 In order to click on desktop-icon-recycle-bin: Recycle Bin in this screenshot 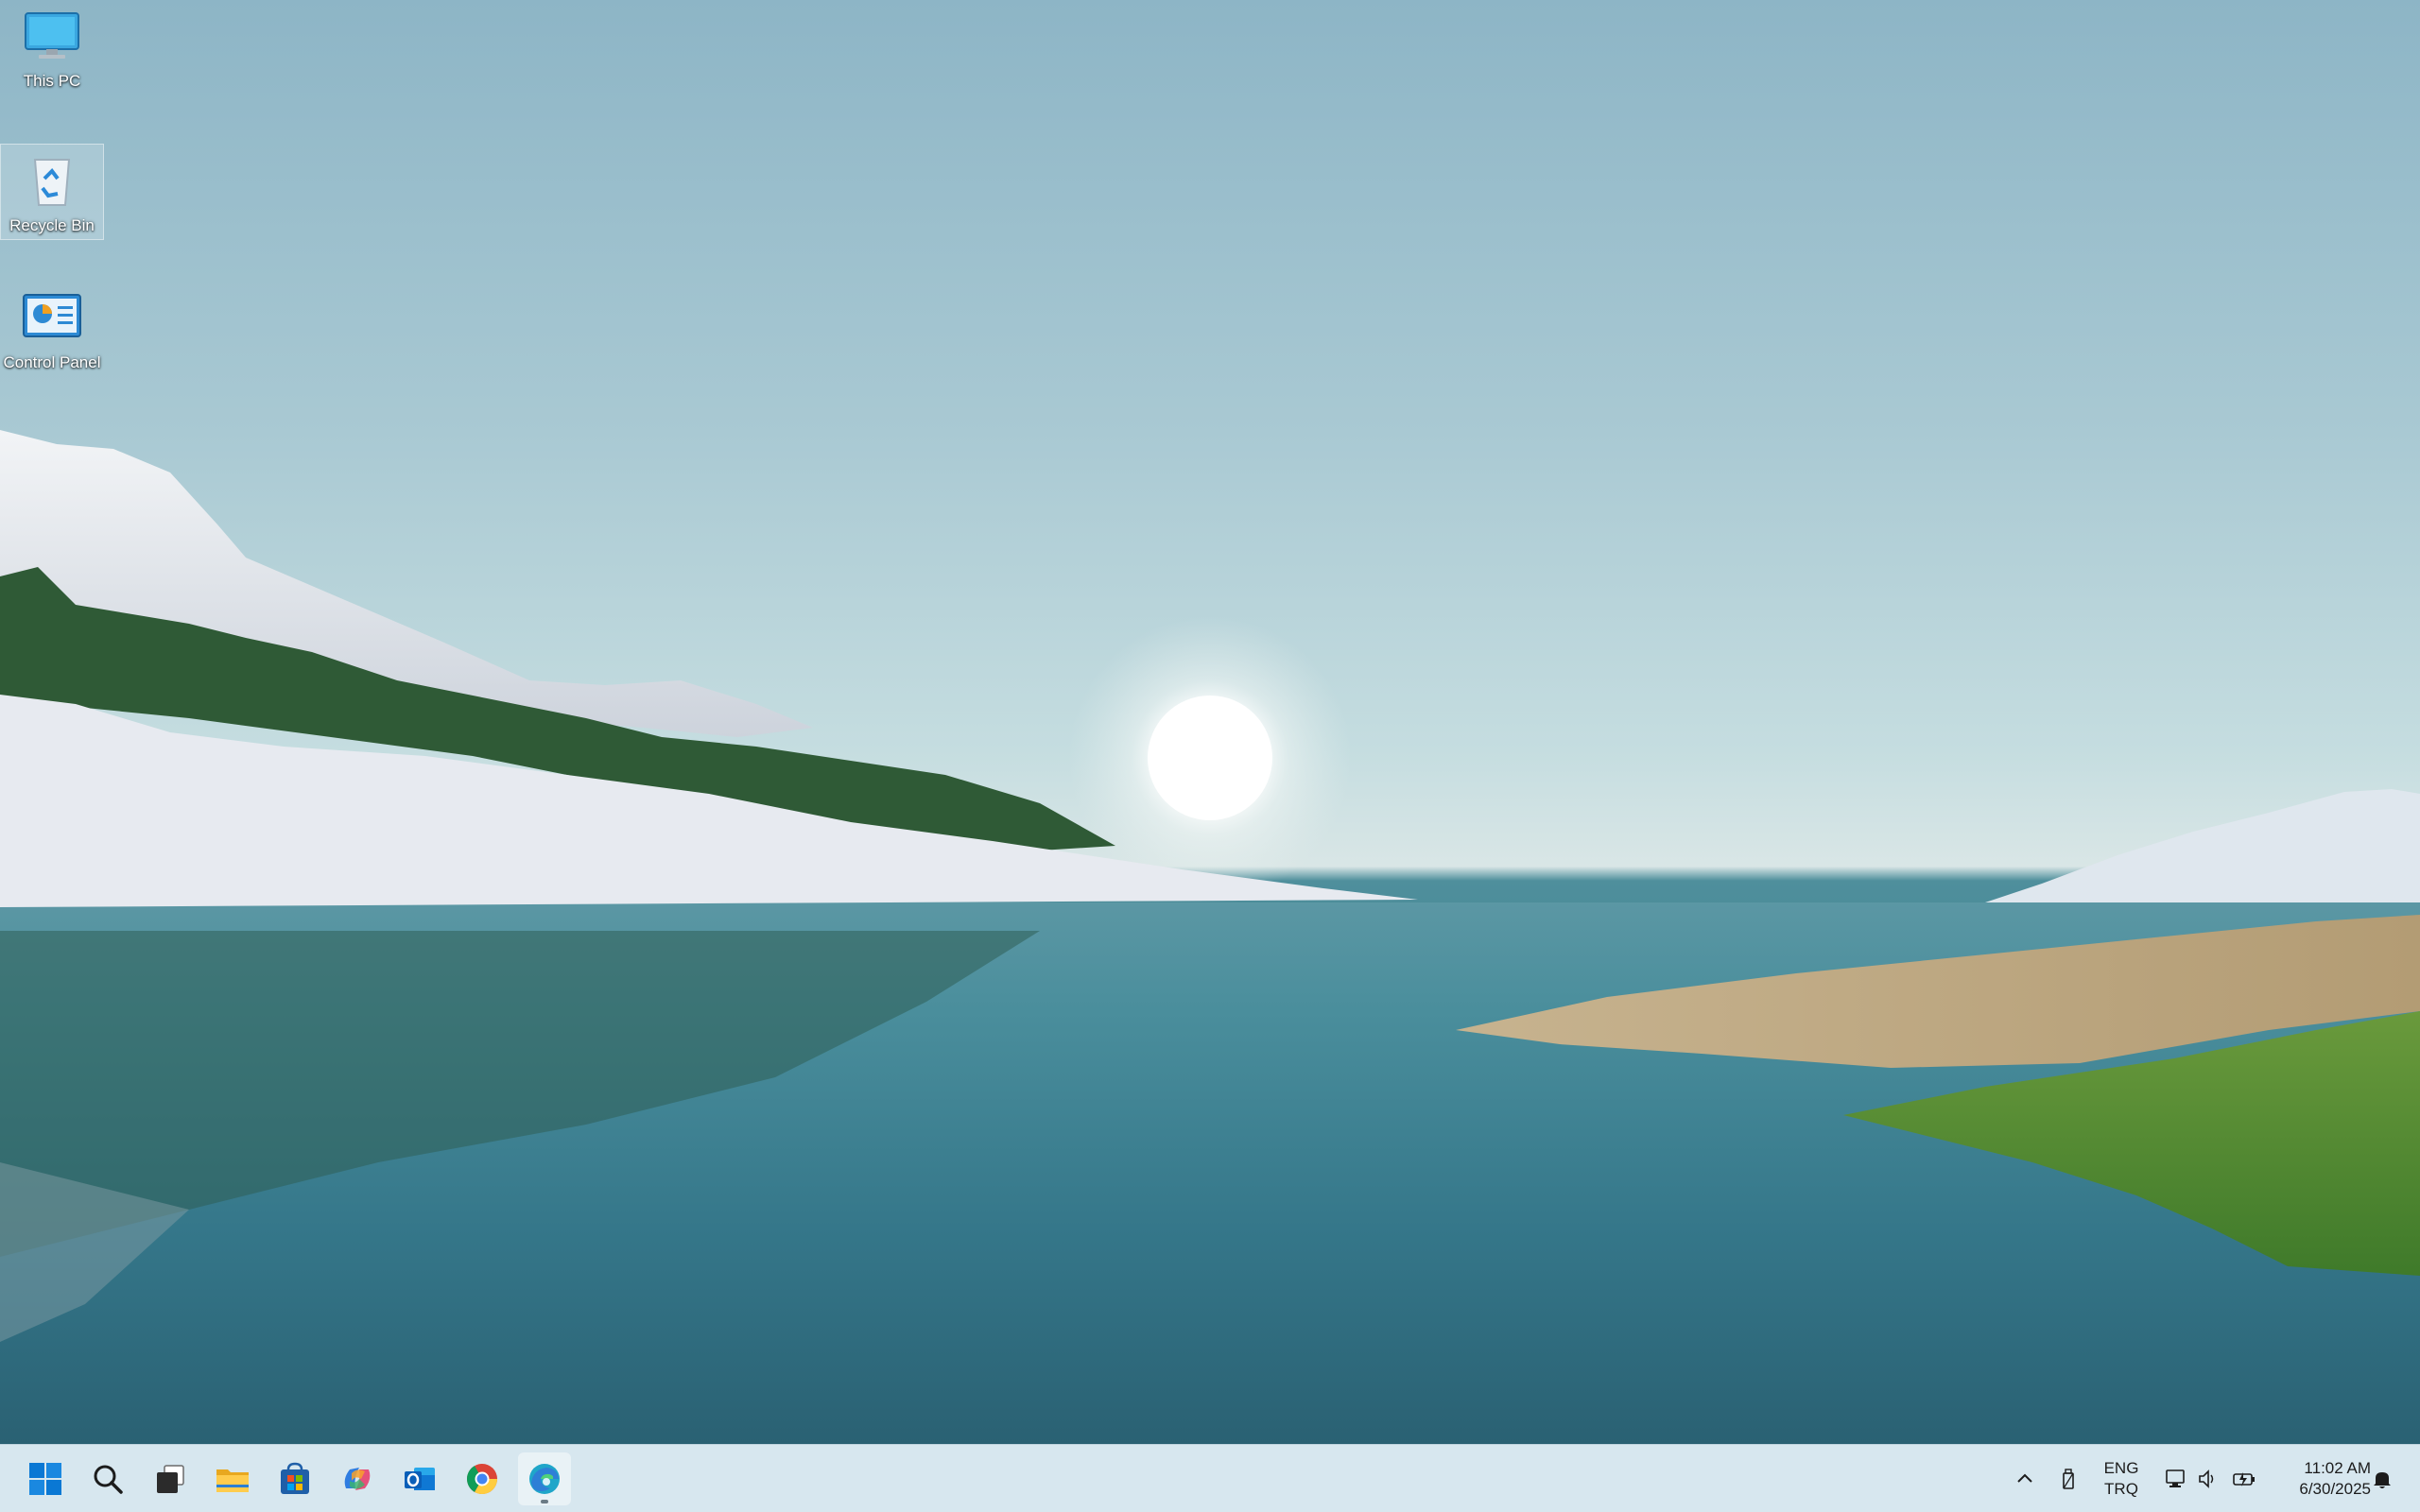, I will do `click(52, 192)`.